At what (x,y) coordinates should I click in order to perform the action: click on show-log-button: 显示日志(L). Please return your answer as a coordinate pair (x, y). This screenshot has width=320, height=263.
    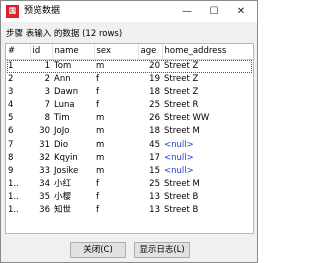
    Looking at the image, I should click on (162, 250).